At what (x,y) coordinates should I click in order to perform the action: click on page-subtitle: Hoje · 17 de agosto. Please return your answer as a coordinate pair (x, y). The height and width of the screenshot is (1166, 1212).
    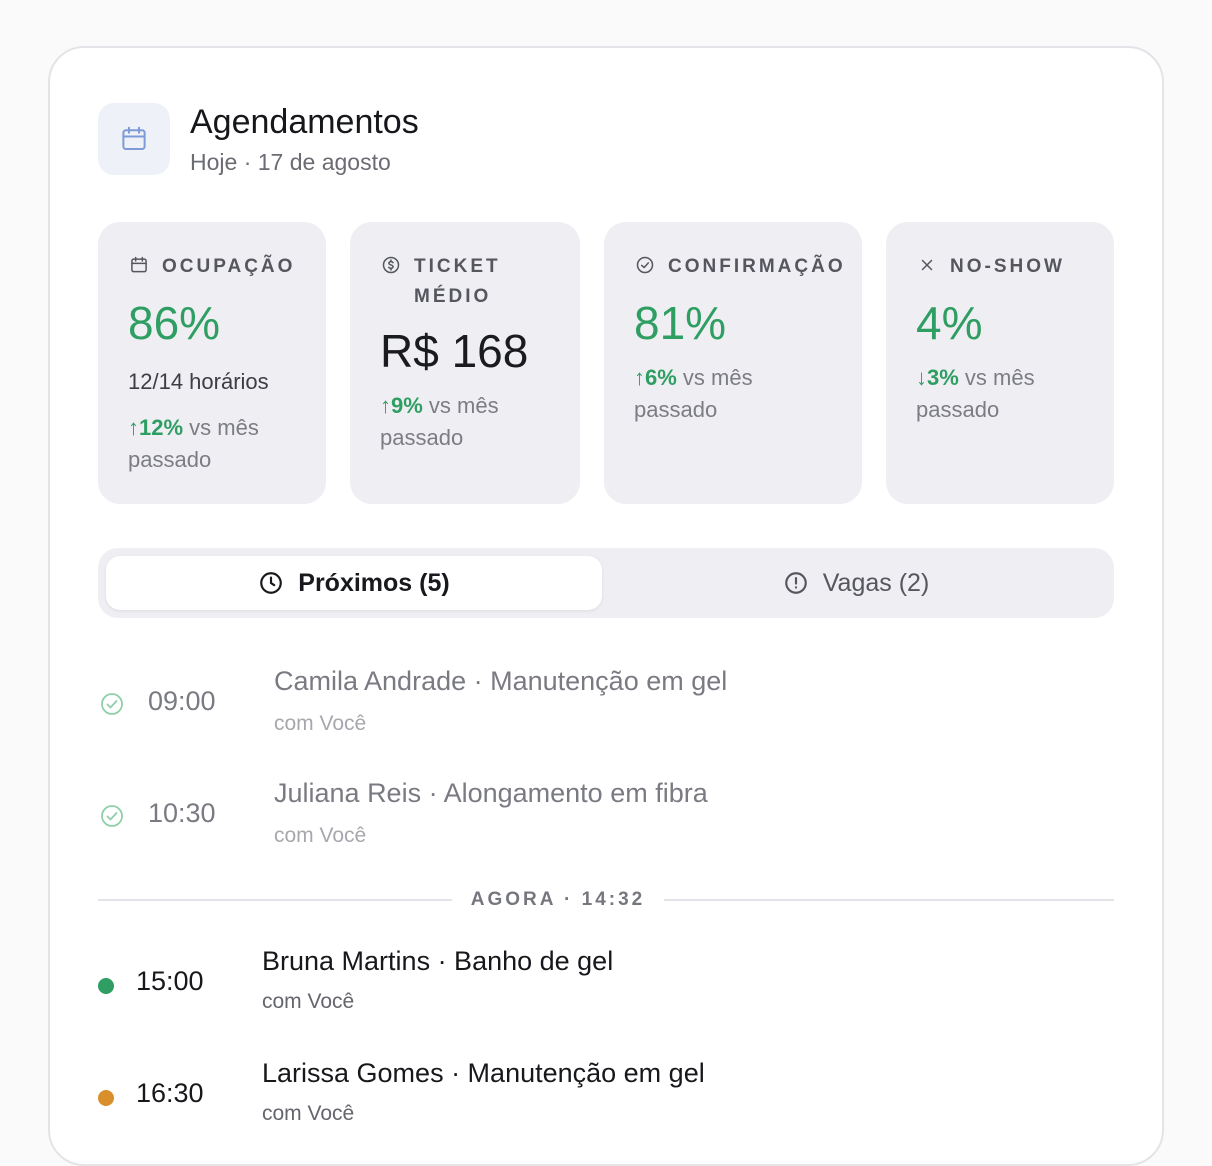
    Looking at the image, I should click on (290, 162).